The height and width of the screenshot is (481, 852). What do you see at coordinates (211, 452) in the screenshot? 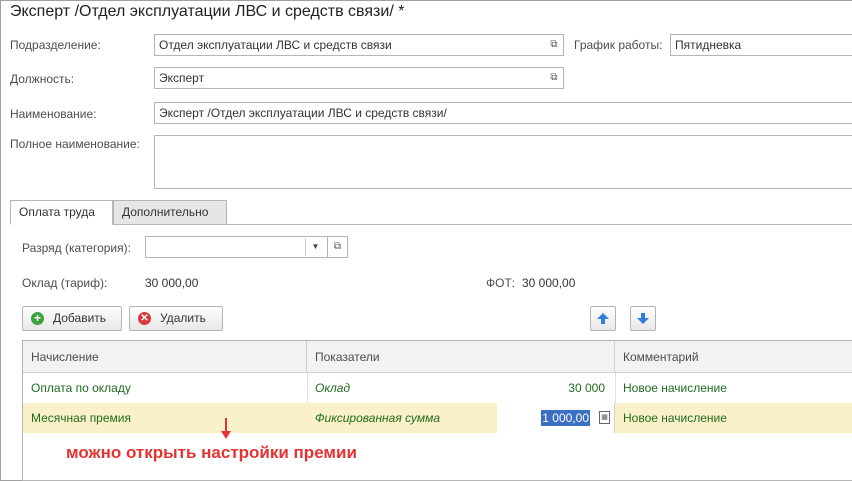
I see `annotation-text: можно открыть настройки премии` at bounding box center [211, 452].